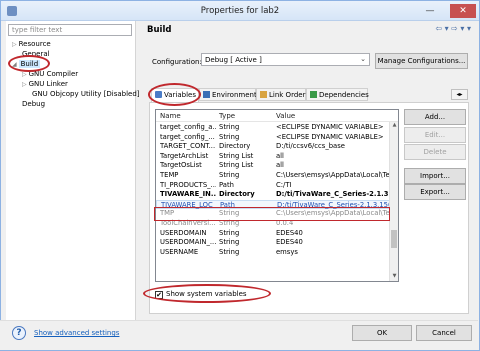 The width and height of the screenshot is (480, 351). Describe the element at coordinates (313, 94) in the screenshot. I see `dependencies-icon` at that location.